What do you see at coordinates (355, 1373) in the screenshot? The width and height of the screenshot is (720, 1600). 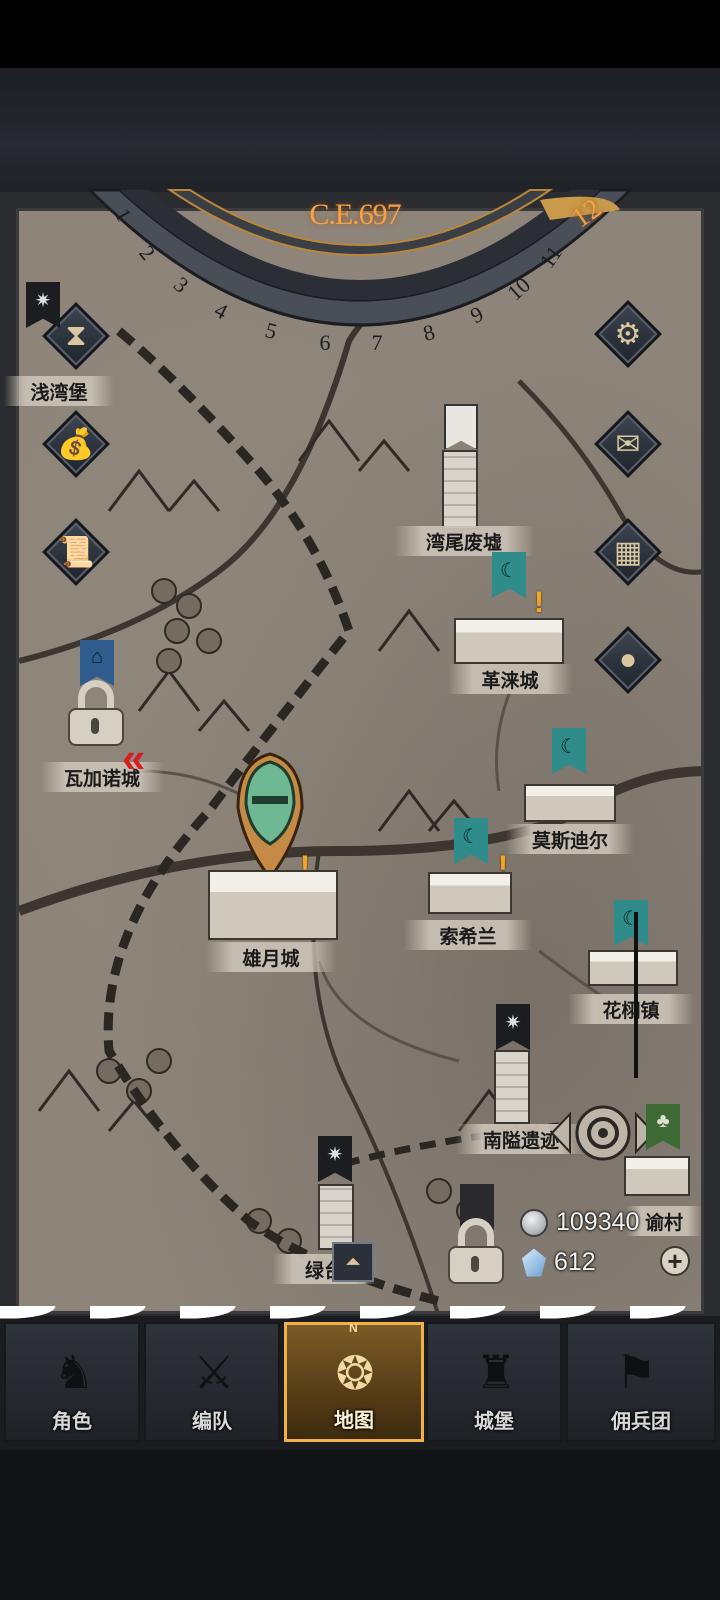 I see `compass-map-icon: ❂` at bounding box center [355, 1373].